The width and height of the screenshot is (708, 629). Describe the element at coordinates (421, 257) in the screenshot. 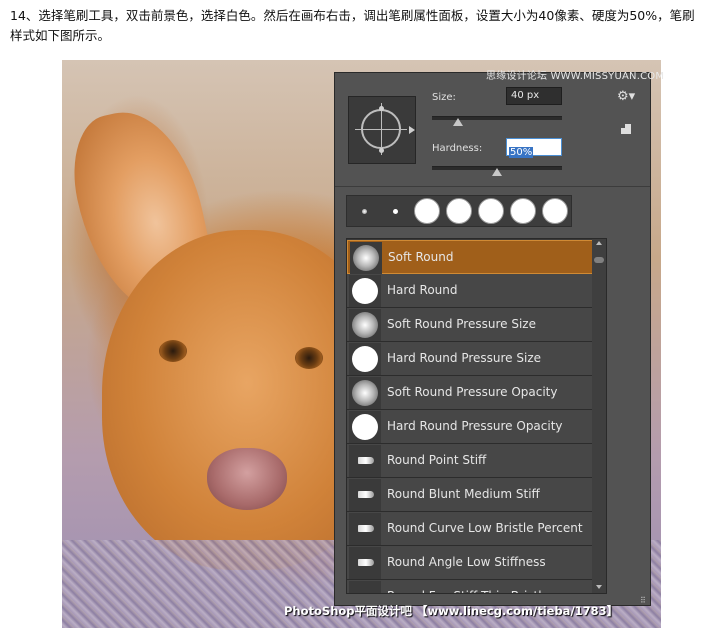

I see `brush-preset-label: Soft Round` at that location.